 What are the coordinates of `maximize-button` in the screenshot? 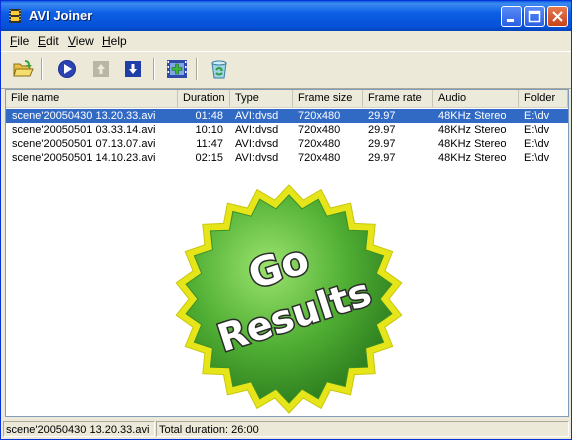 It's located at (534, 16).